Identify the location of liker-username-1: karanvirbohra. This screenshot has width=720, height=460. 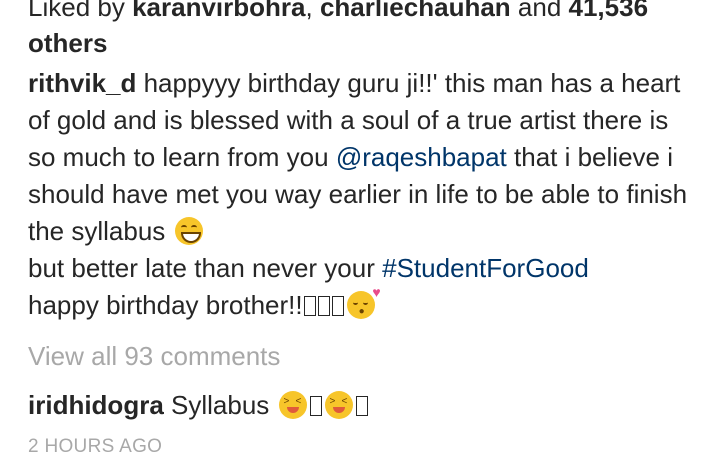
(218, 11).